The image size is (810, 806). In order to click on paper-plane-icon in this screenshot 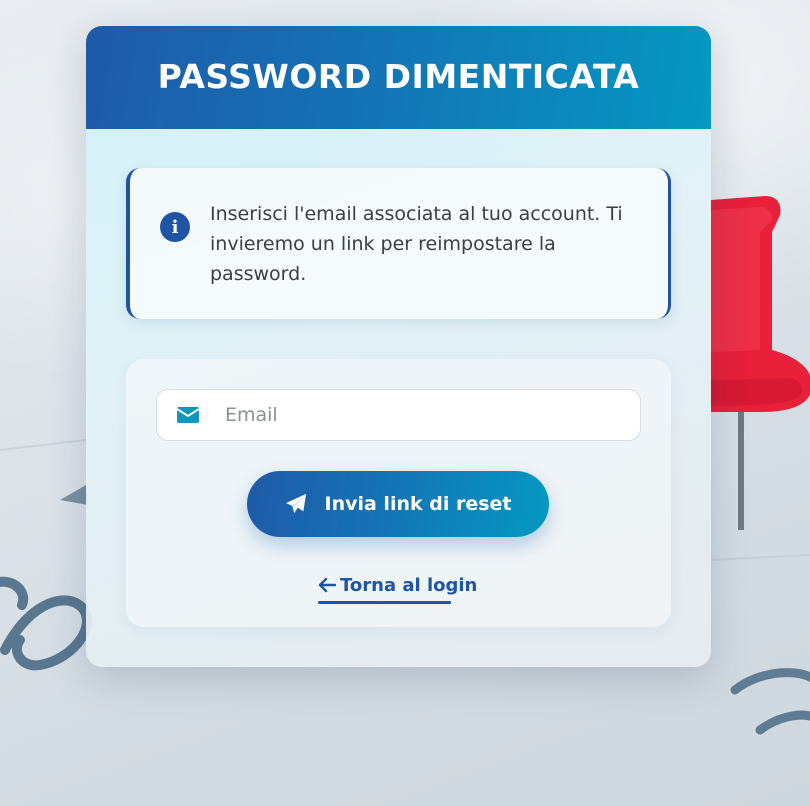, I will do `click(295, 503)`.